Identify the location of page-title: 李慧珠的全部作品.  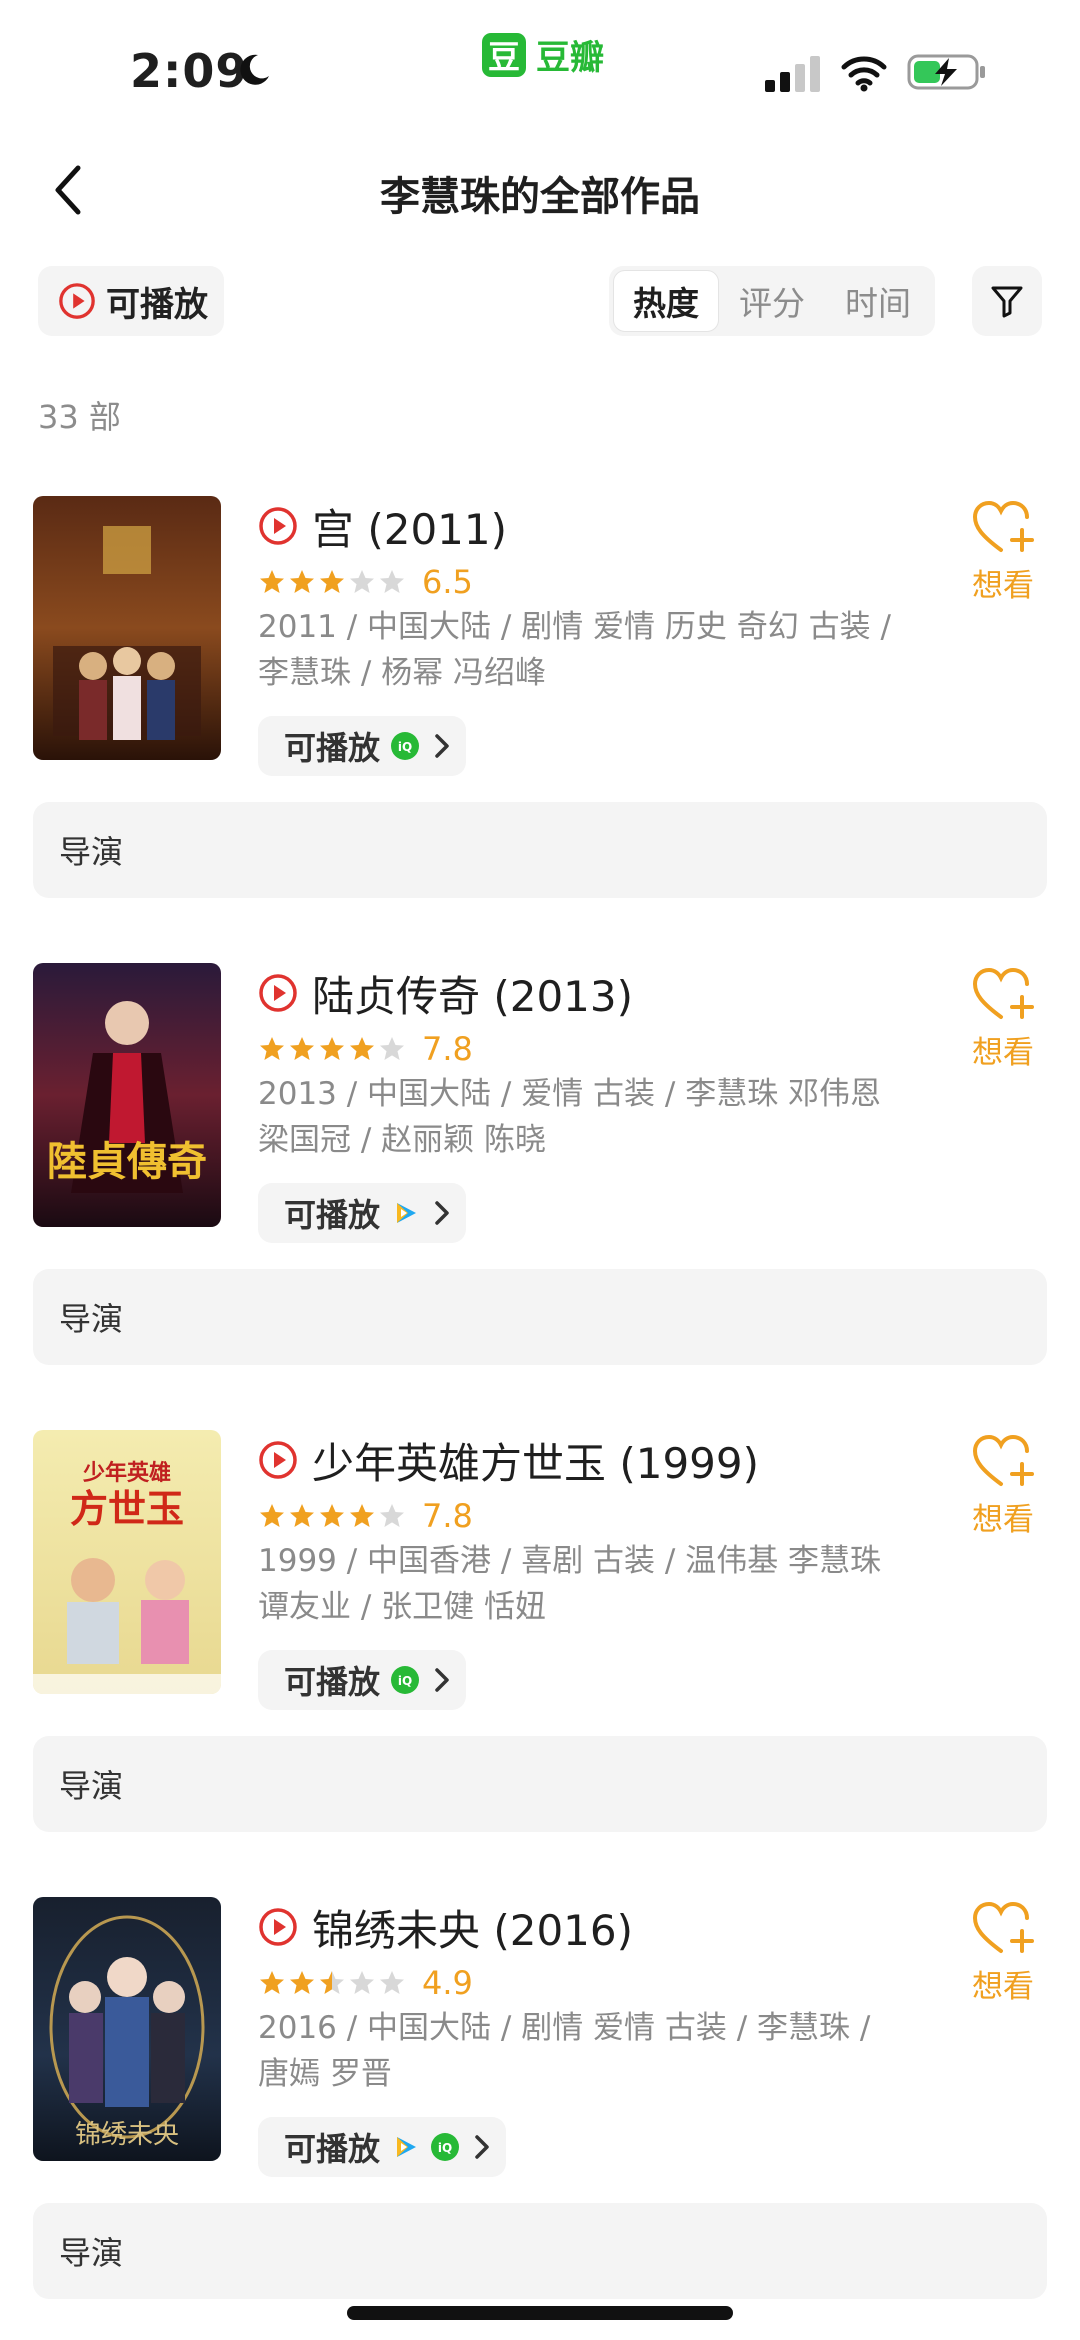
(540, 197).